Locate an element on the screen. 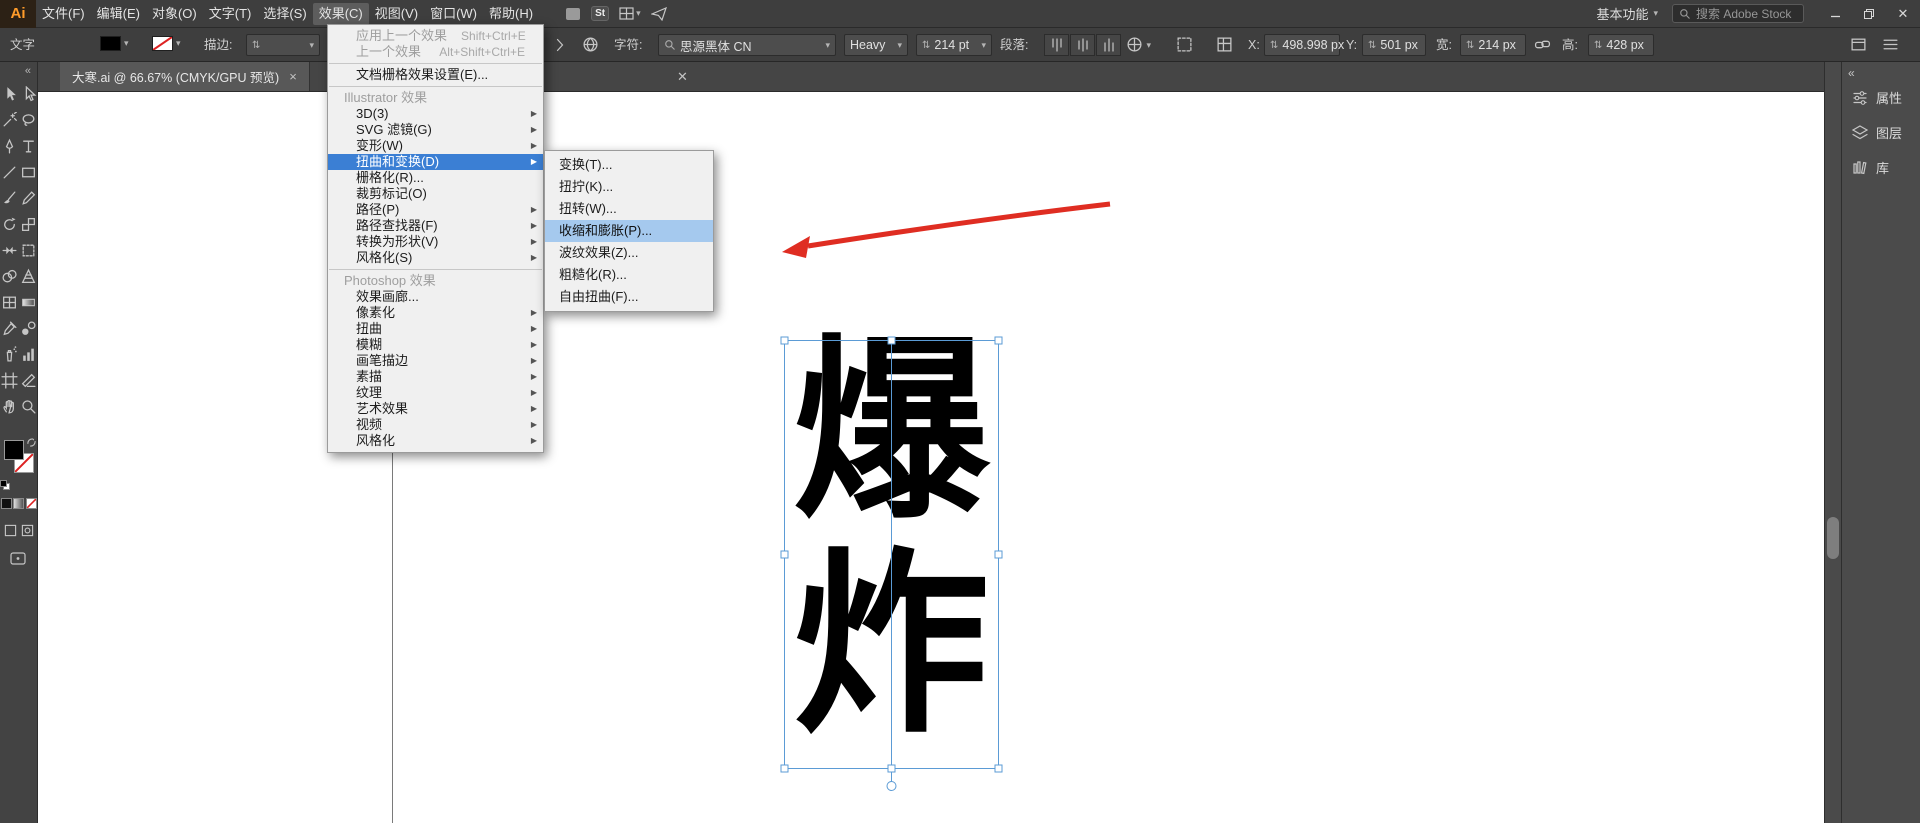 Image resolution: width=1920 pixels, height=823 pixels. menu-item-3d: 3D(3) ▶ is located at coordinates (435, 114).